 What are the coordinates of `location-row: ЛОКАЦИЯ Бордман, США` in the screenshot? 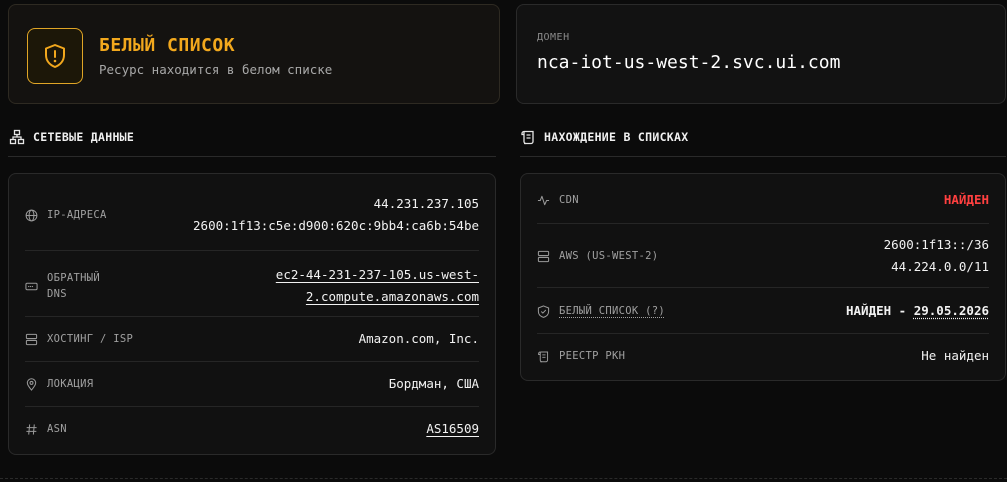 It's located at (252, 384).